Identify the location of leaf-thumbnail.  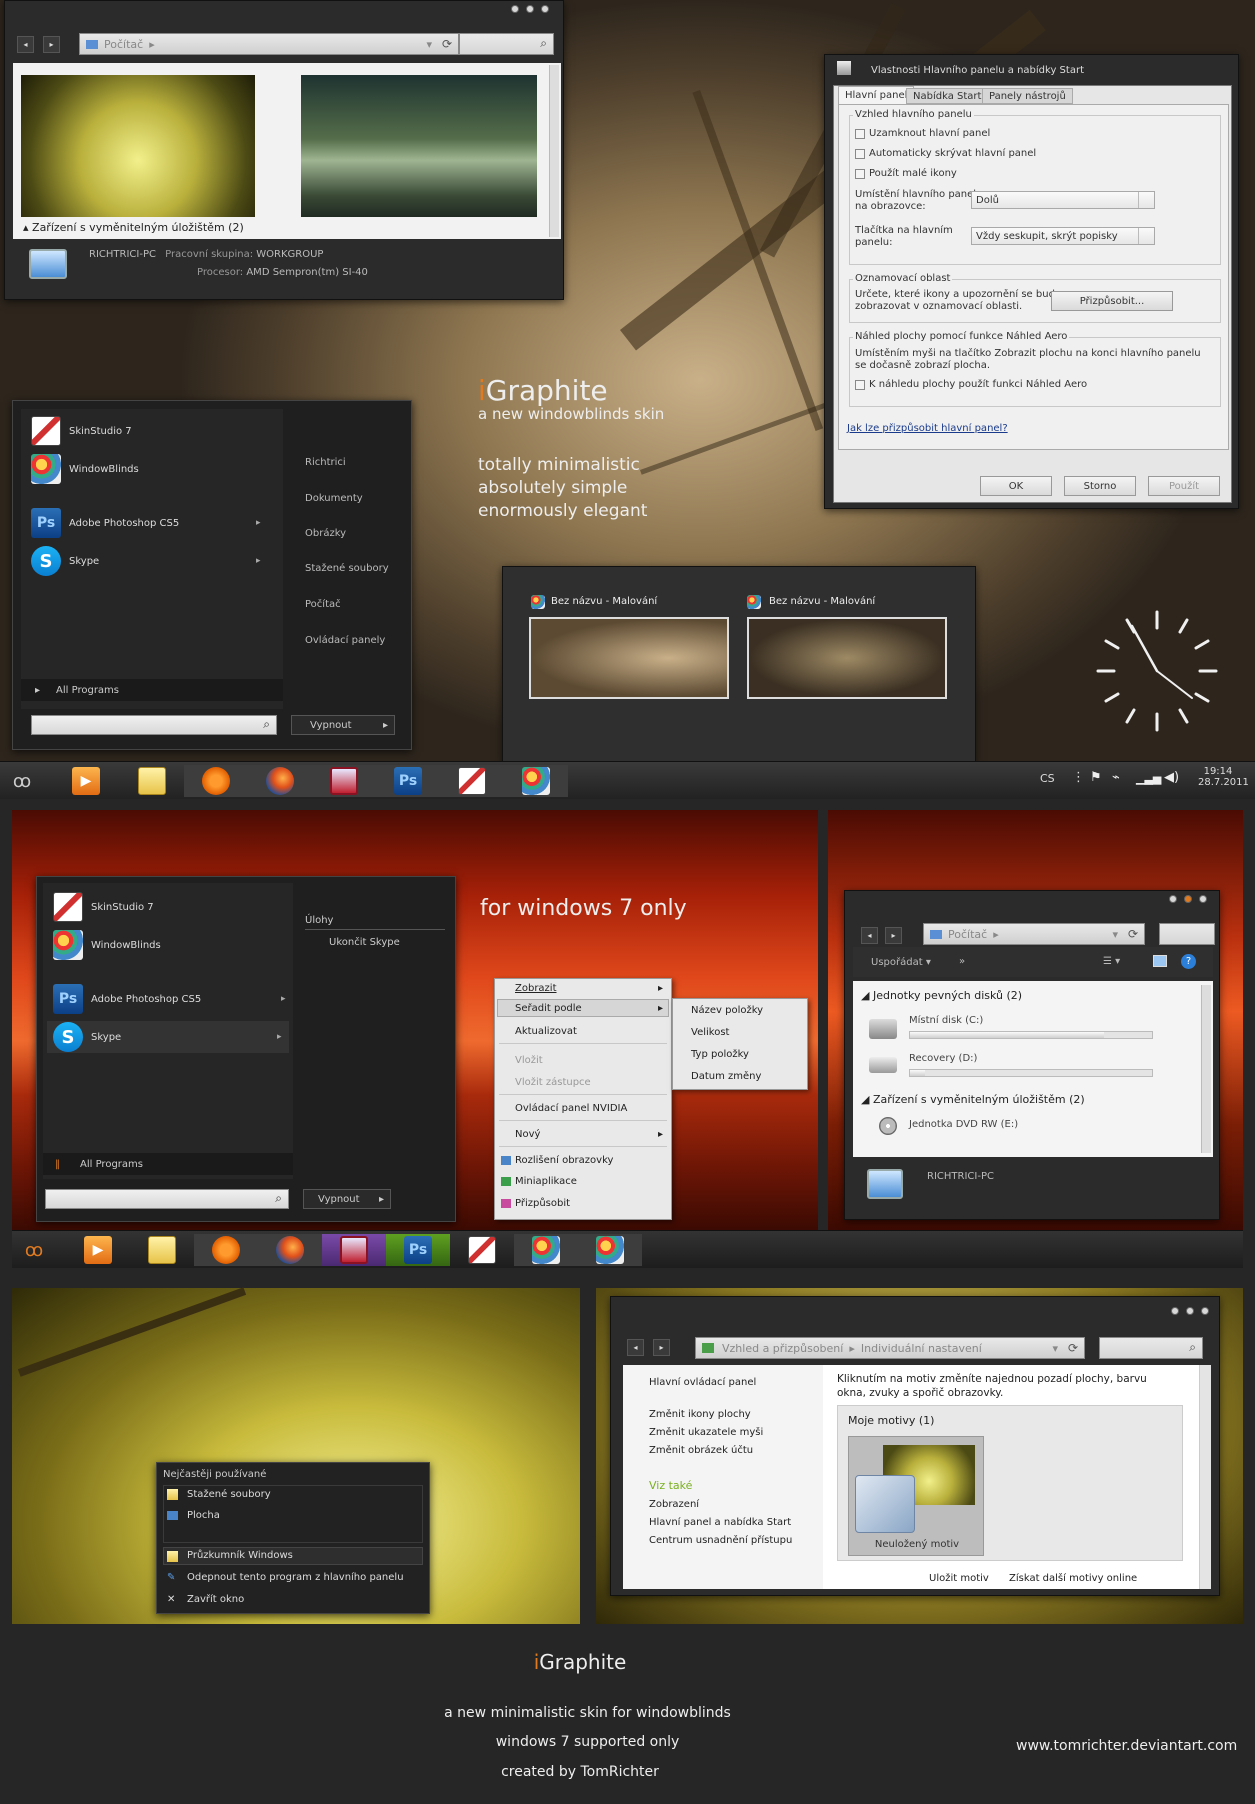
(138, 146).